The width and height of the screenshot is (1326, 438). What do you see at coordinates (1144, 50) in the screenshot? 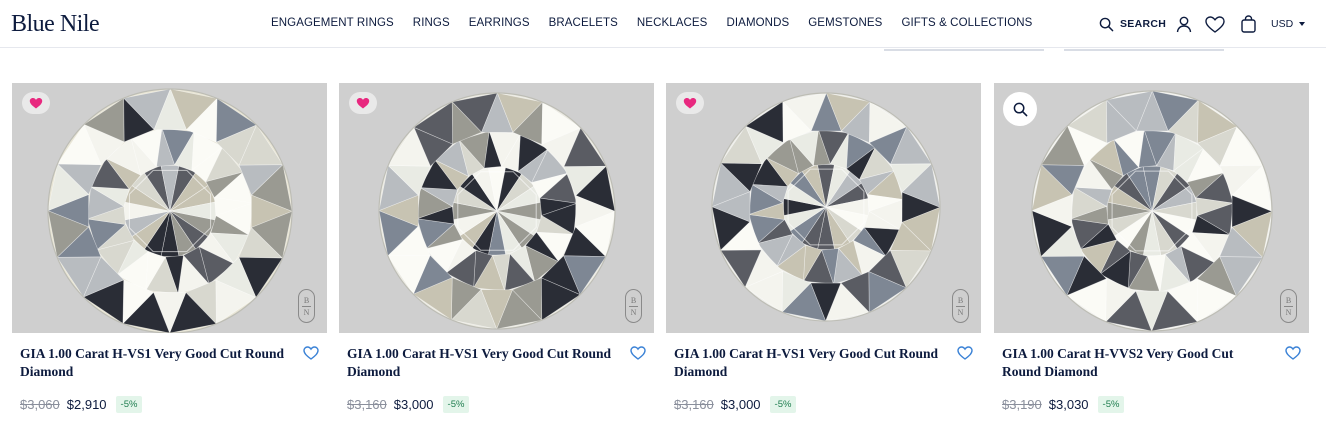
I see `sort-dropdown-underline` at bounding box center [1144, 50].